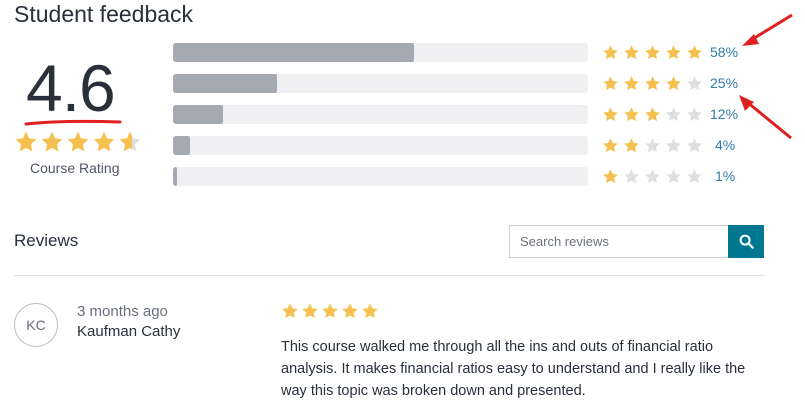  I want to click on rating-percent-link: 25%, so click(724, 83).